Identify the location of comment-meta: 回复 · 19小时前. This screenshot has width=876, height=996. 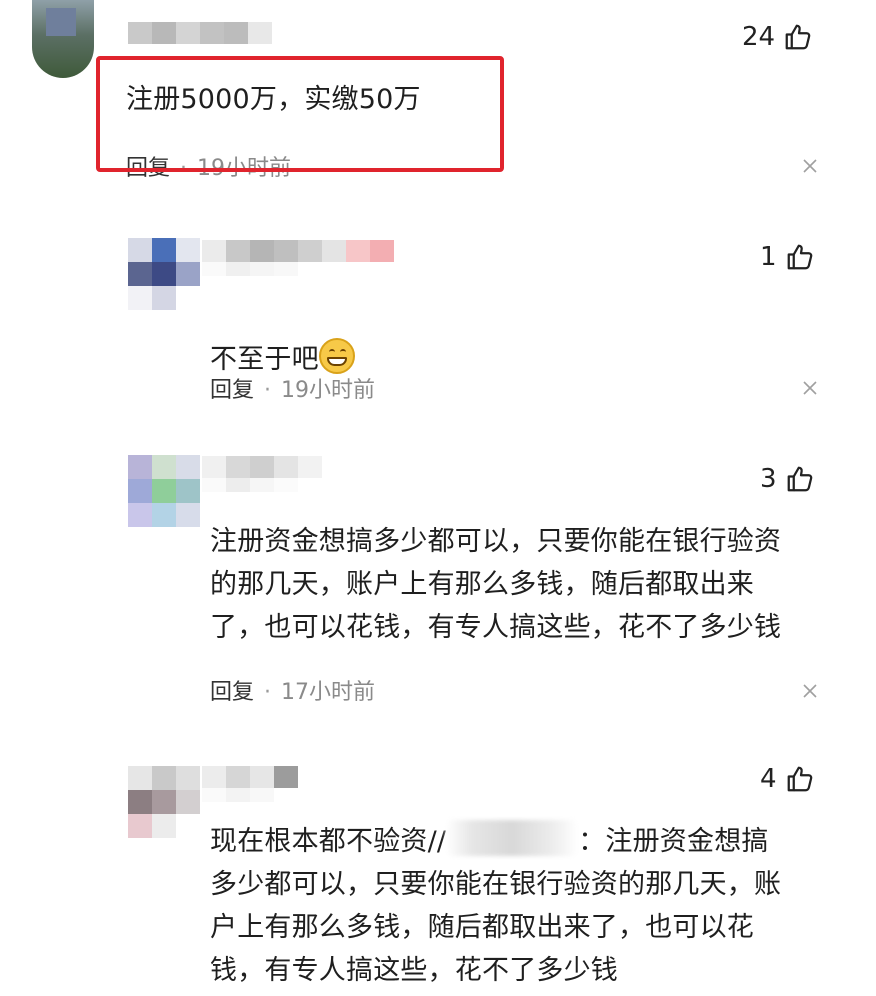
(293, 390).